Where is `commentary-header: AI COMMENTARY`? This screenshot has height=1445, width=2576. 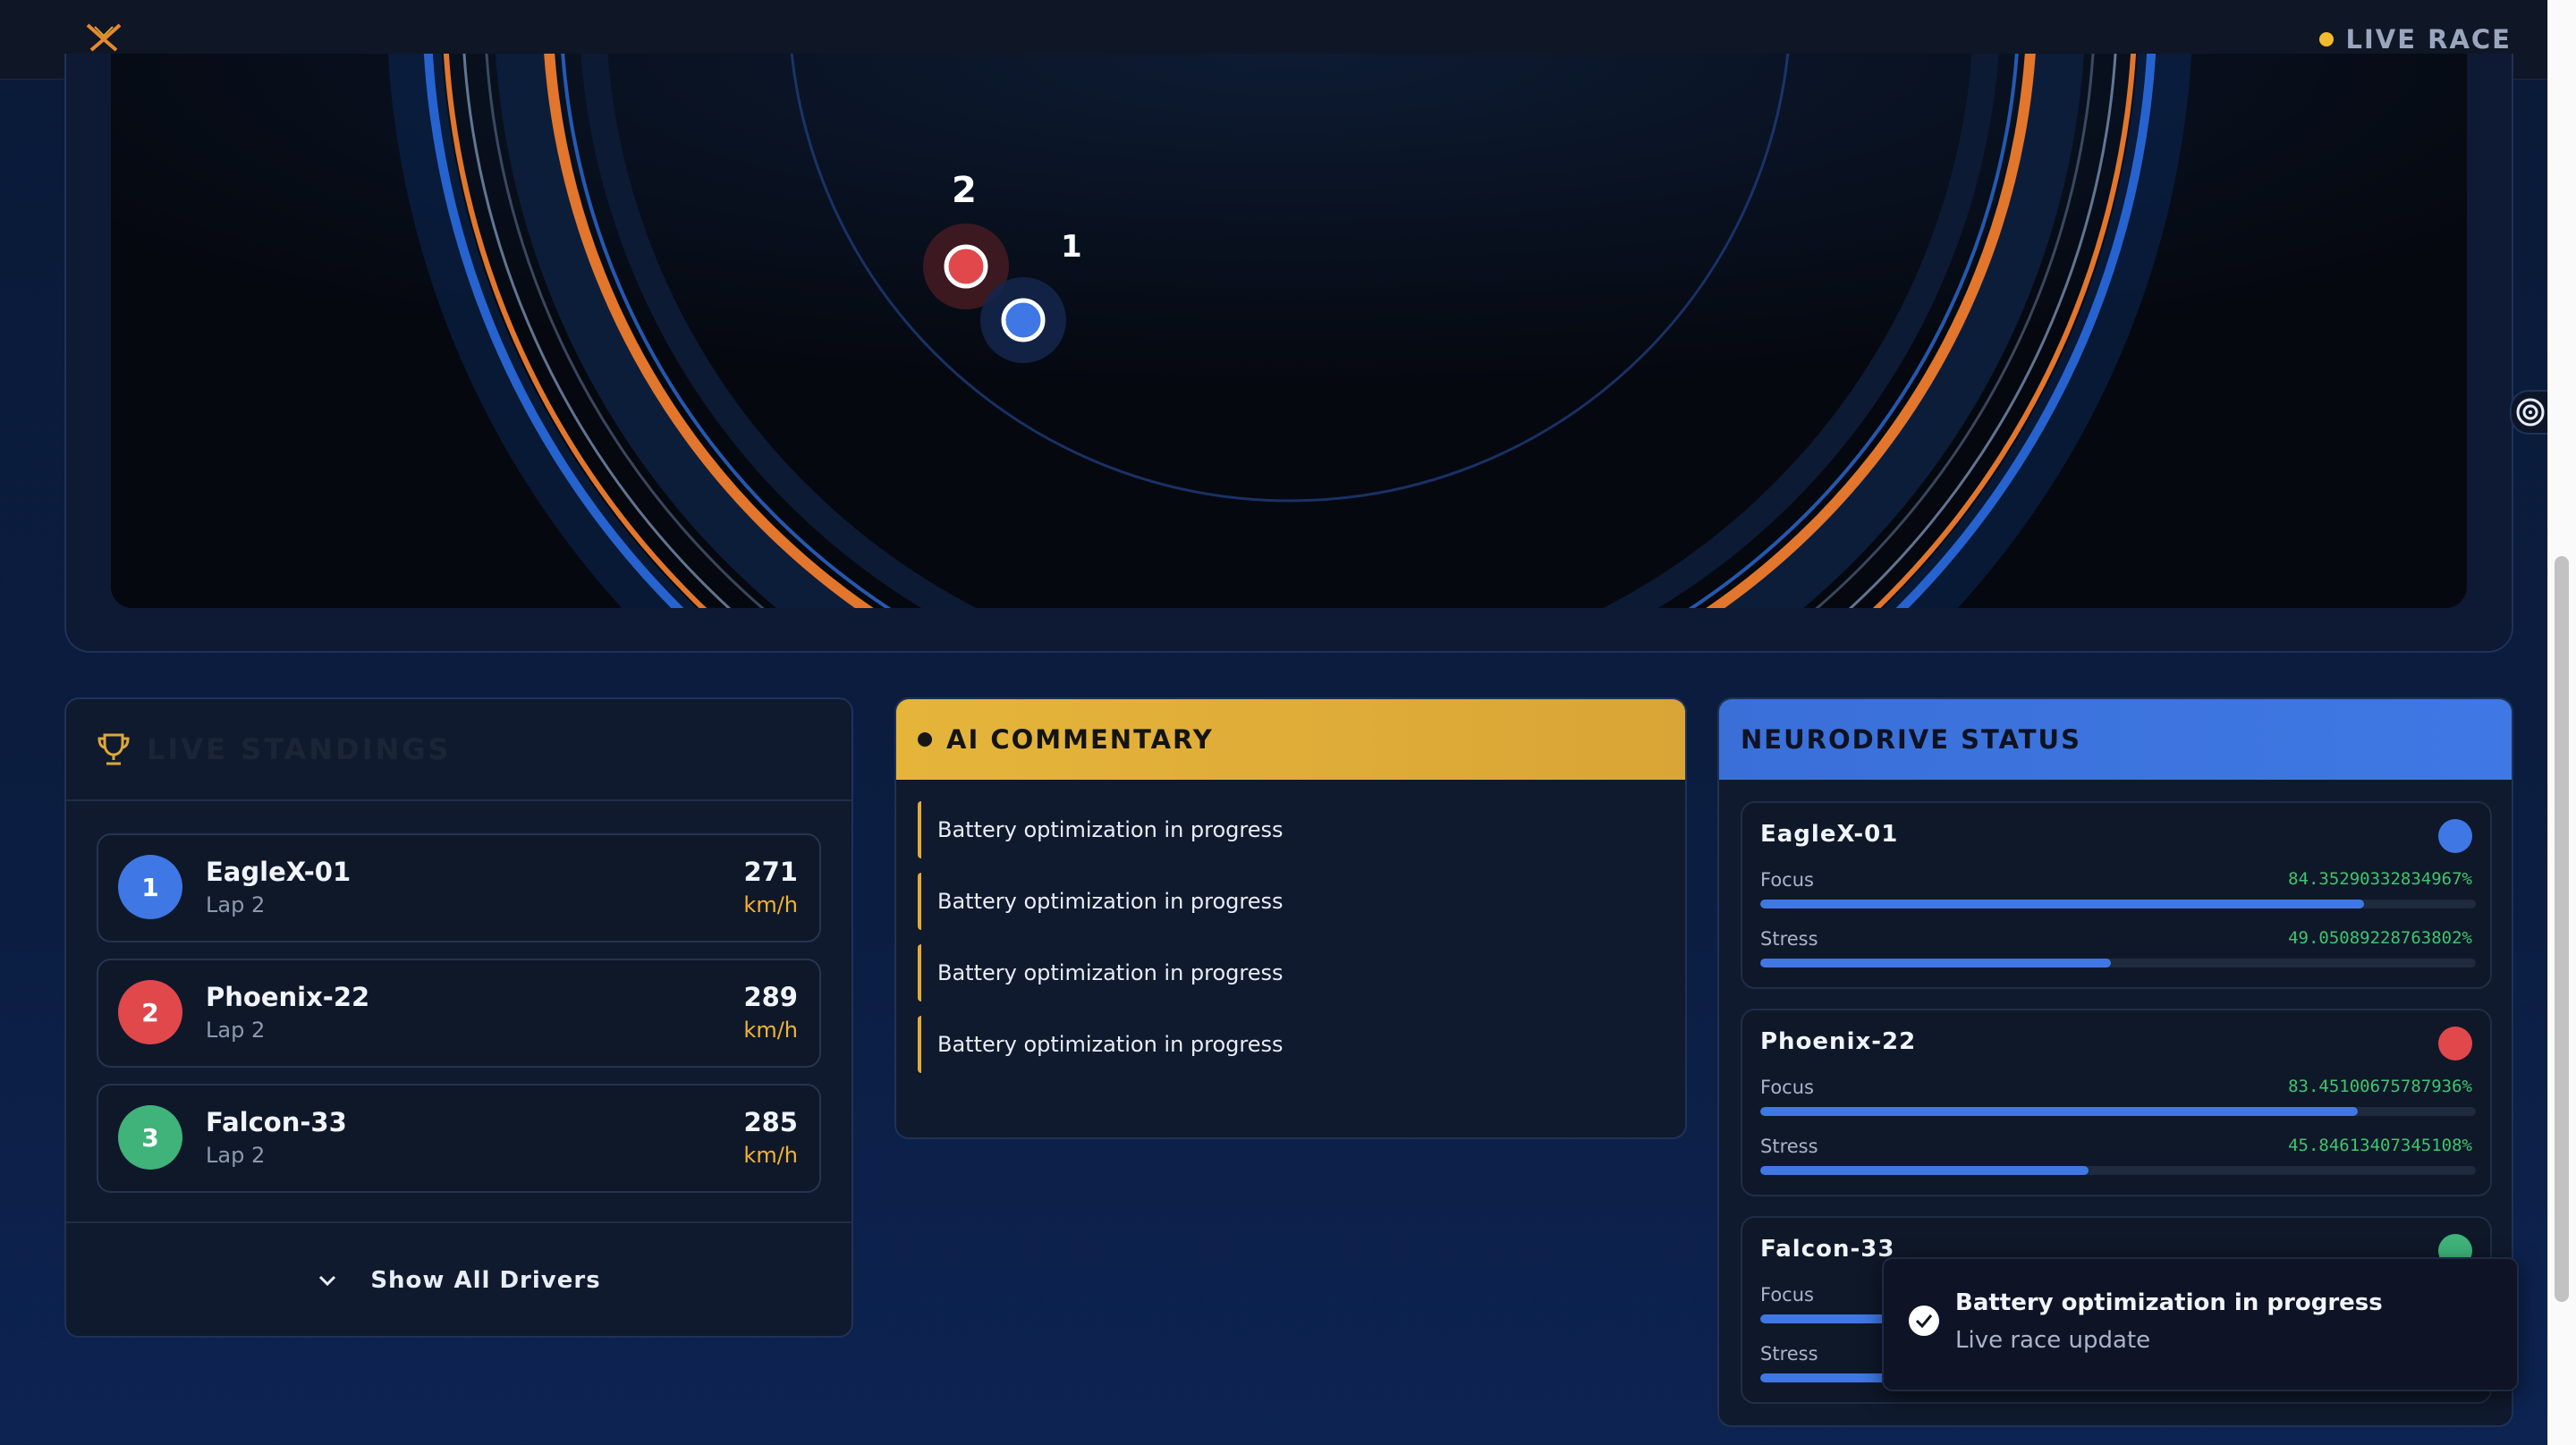
commentary-header: AI COMMENTARY is located at coordinates (1290, 739).